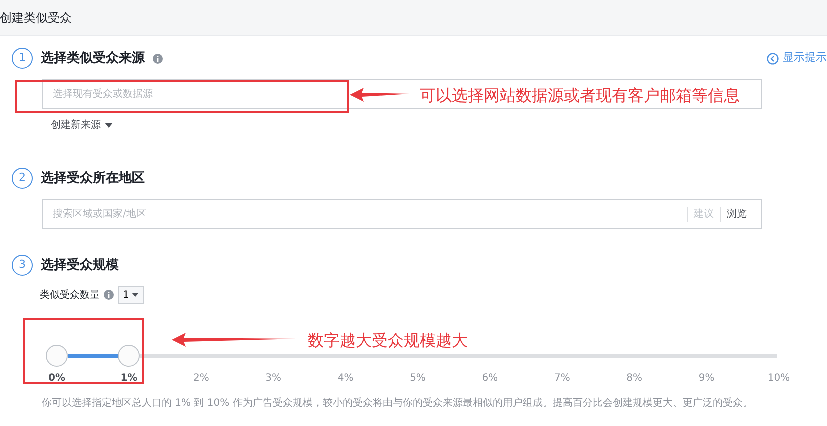 The width and height of the screenshot is (827, 426). What do you see at coordinates (634, 379) in the screenshot?
I see `tick-label: 8%` at bounding box center [634, 379].